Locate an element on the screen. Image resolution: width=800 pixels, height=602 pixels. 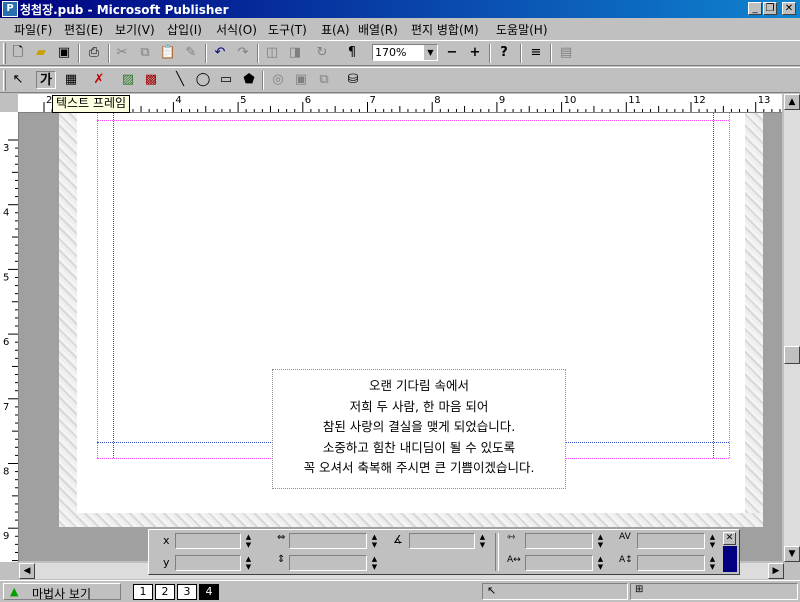
width-field is located at coordinates (328, 541).